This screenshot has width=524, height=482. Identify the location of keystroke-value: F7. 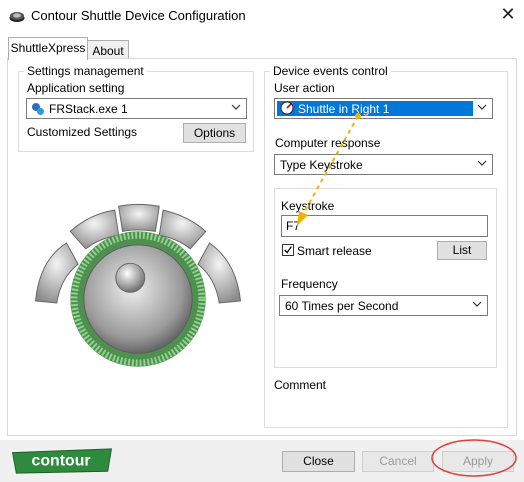
(293, 226).